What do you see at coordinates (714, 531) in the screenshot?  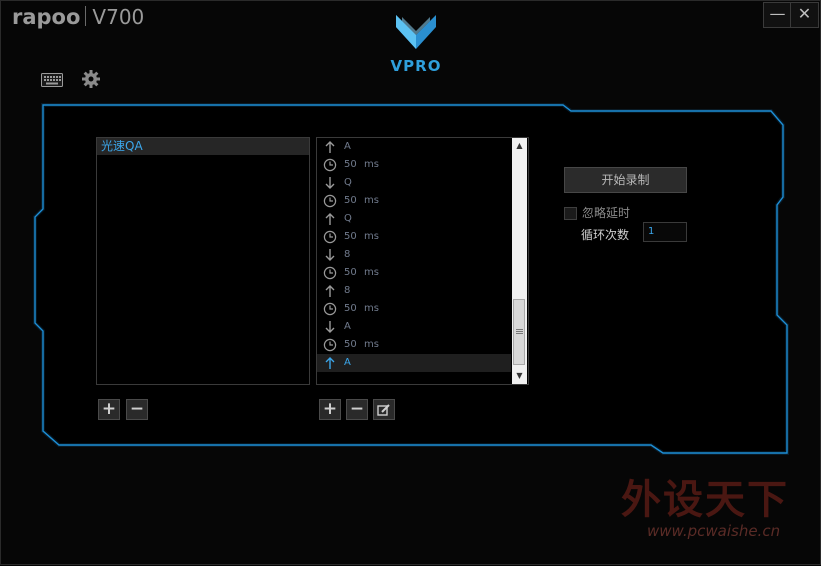 I see `watermark-url: www.pcwaishe.cn` at bounding box center [714, 531].